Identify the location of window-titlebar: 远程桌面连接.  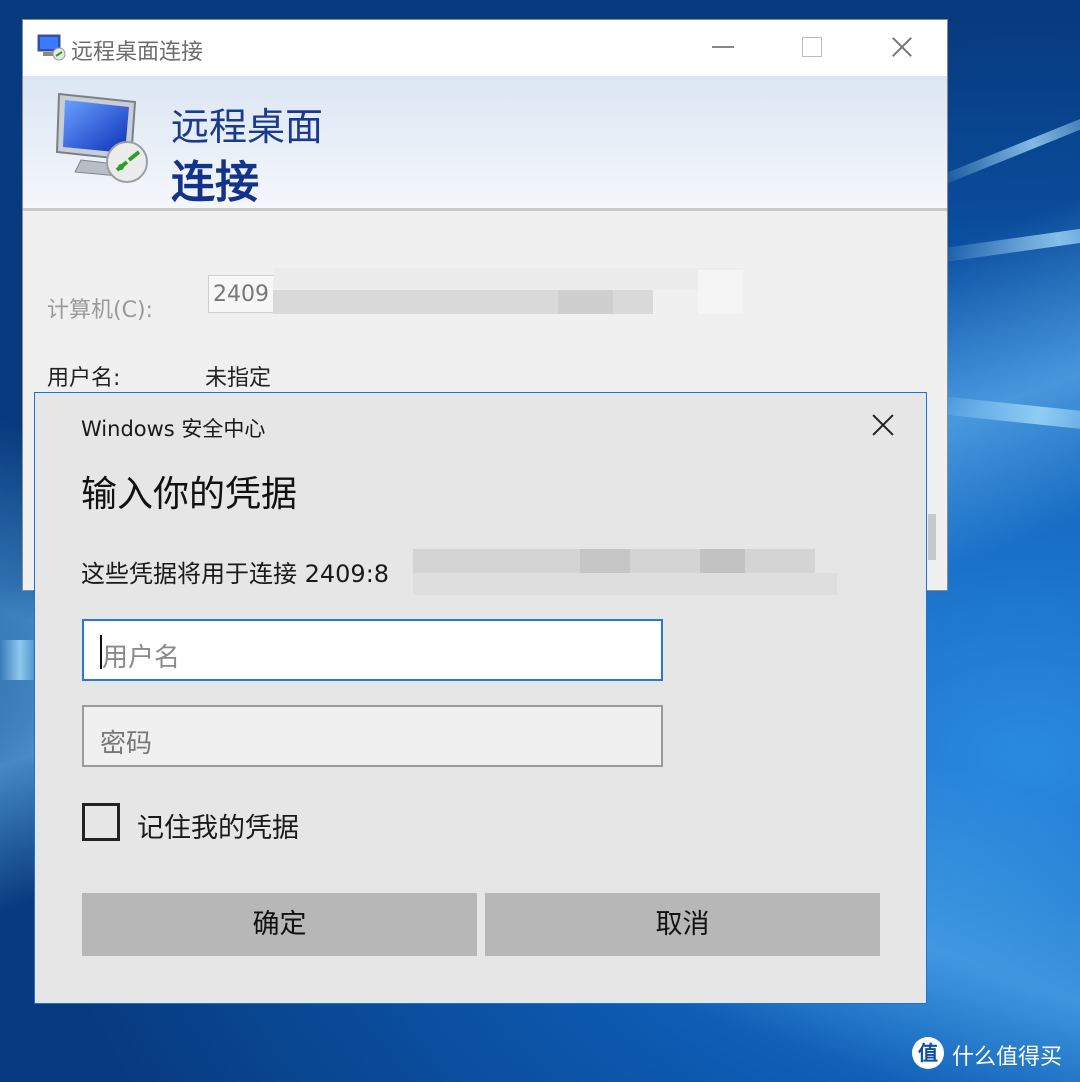
(485, 48).